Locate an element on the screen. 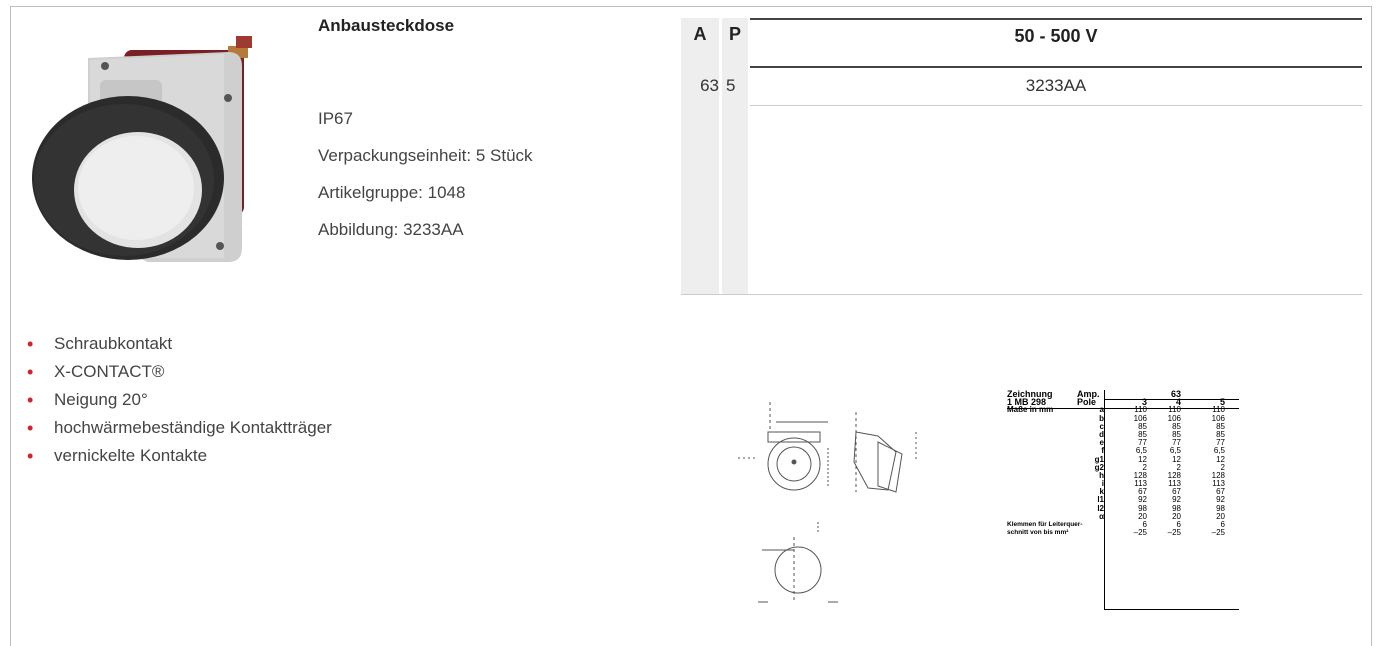 The image size is (1383, 646). header-divider is located at coordinates (1056, 67).